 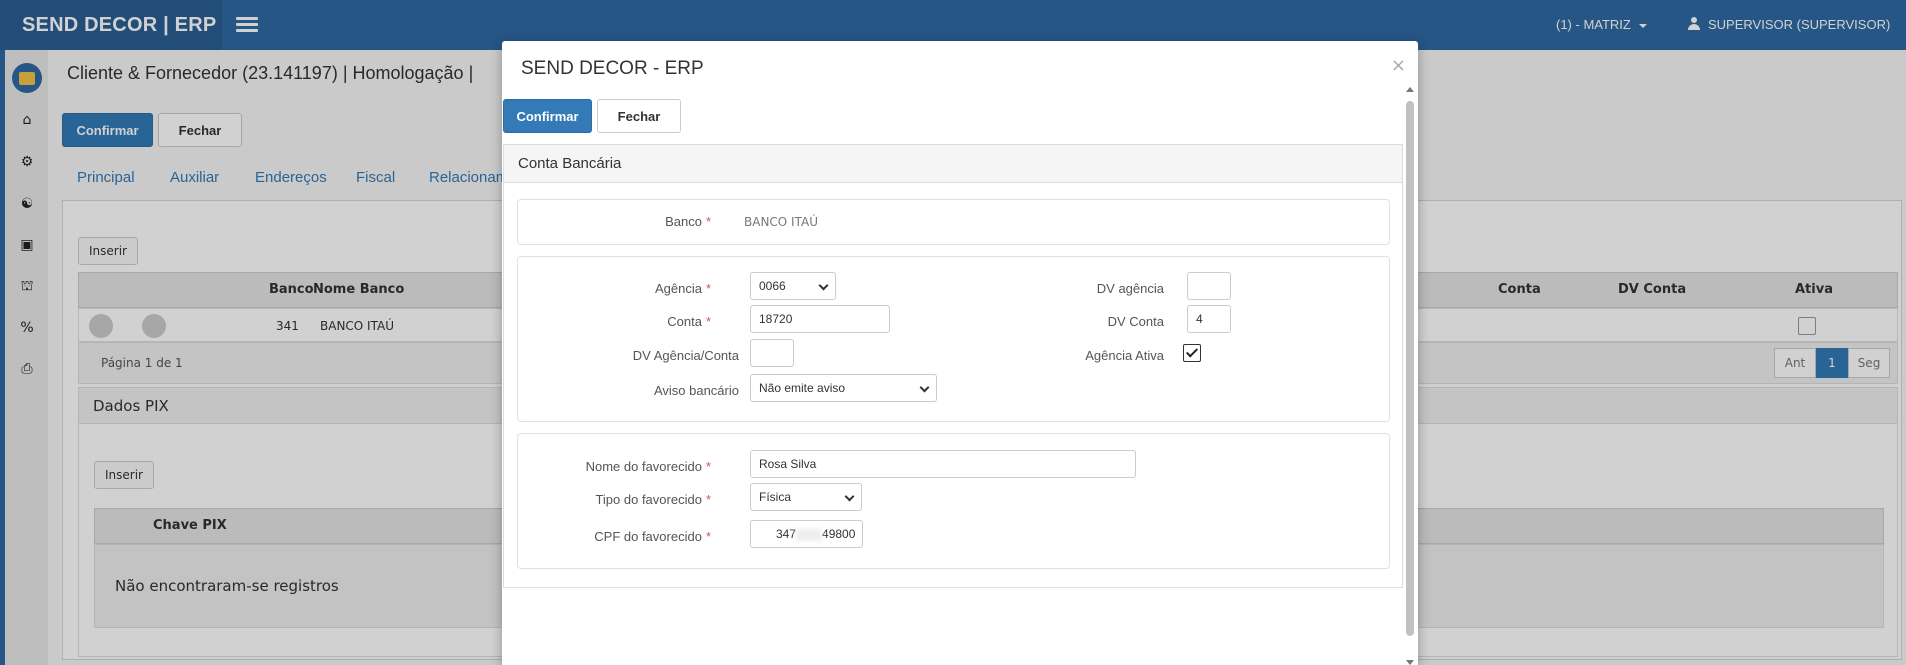 I want to click on check-icon, so click(x=1192, y=351).